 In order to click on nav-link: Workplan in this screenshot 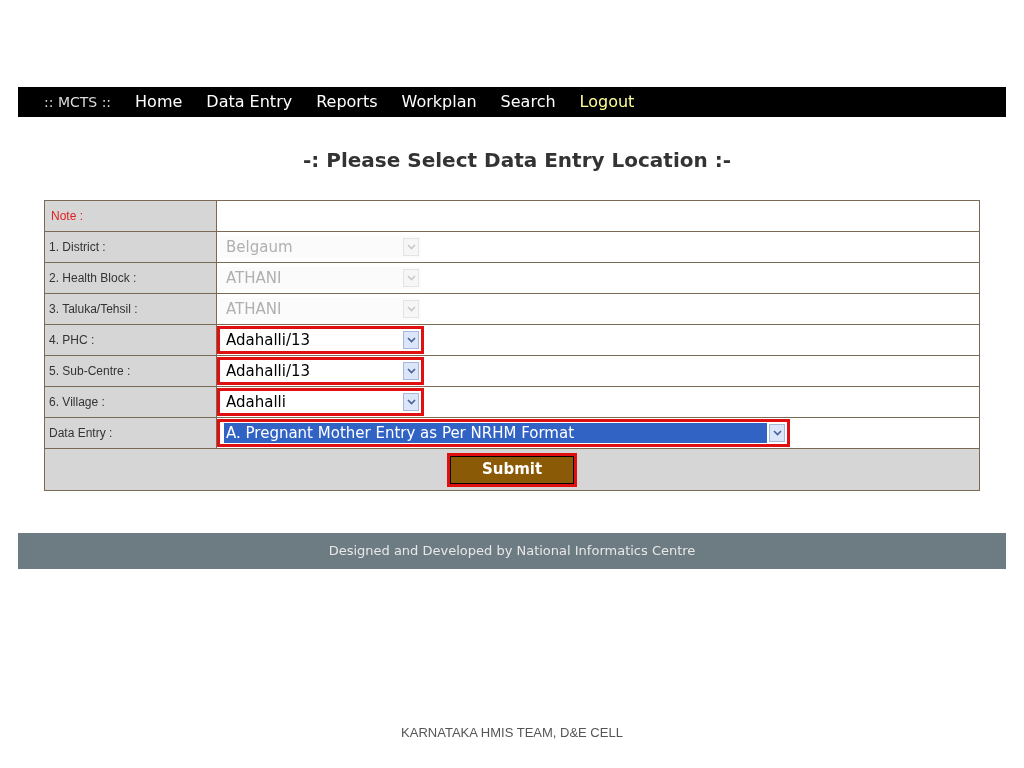, I will do `click(439, 102)`.